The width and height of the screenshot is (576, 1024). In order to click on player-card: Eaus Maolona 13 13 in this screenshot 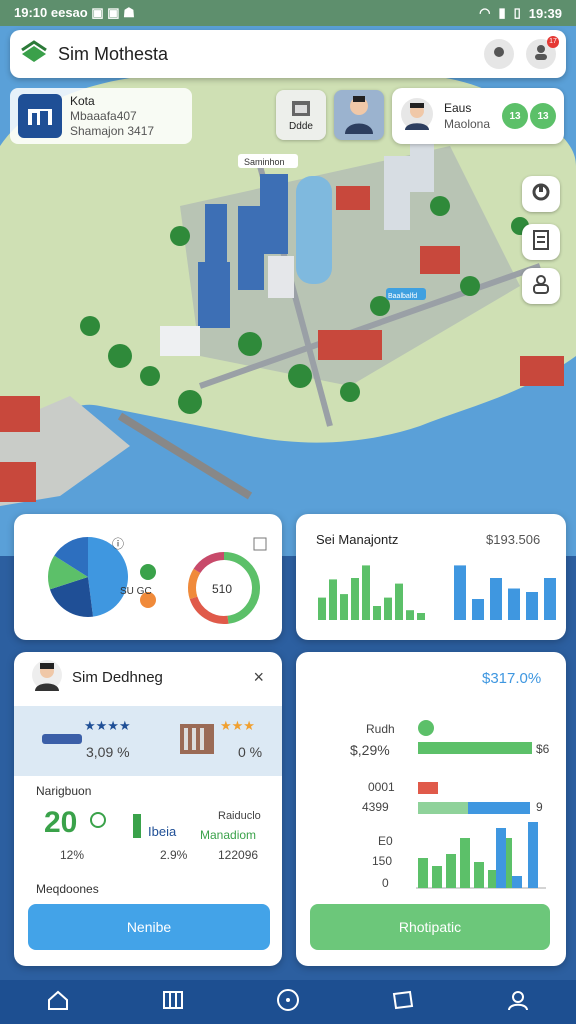, I will do `click(478, 116)`.